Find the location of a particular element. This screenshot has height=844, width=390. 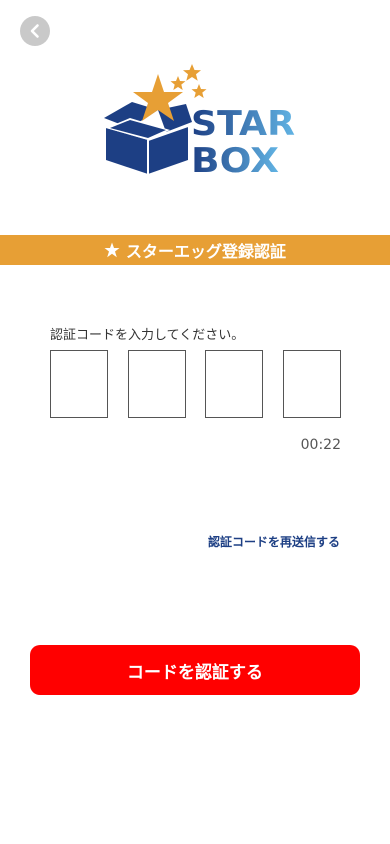

verify-code-button-label: コードを認証する is located at coordinates (195, 672).